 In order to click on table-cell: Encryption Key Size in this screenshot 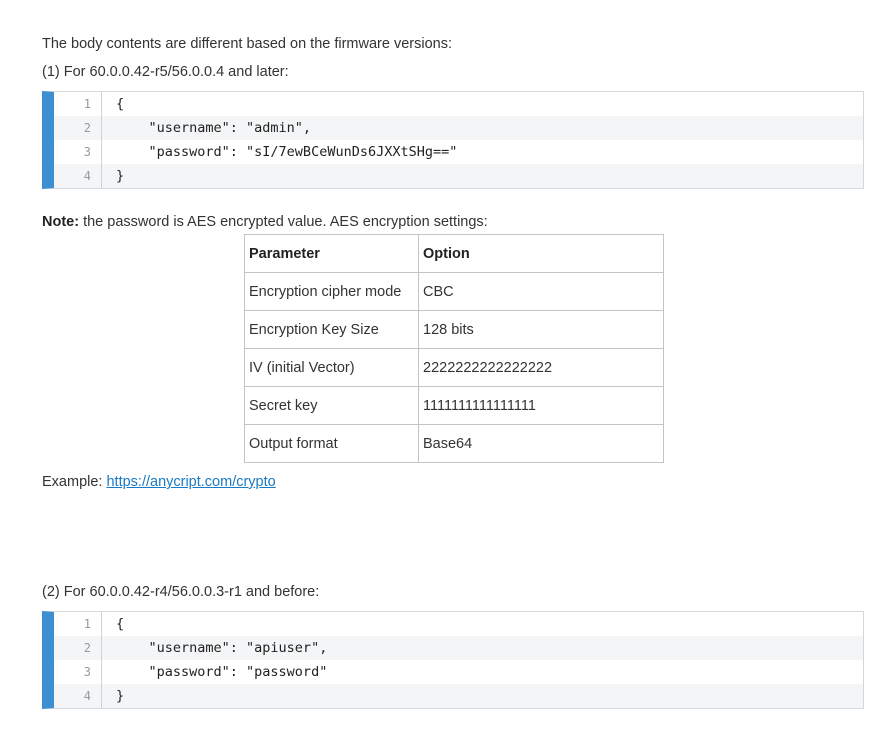, I will do `click(331, 329)`.